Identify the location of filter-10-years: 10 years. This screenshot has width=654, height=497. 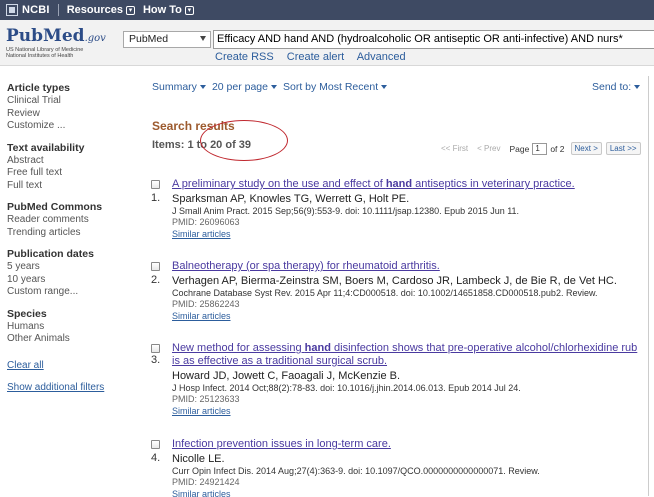
(72, 280).